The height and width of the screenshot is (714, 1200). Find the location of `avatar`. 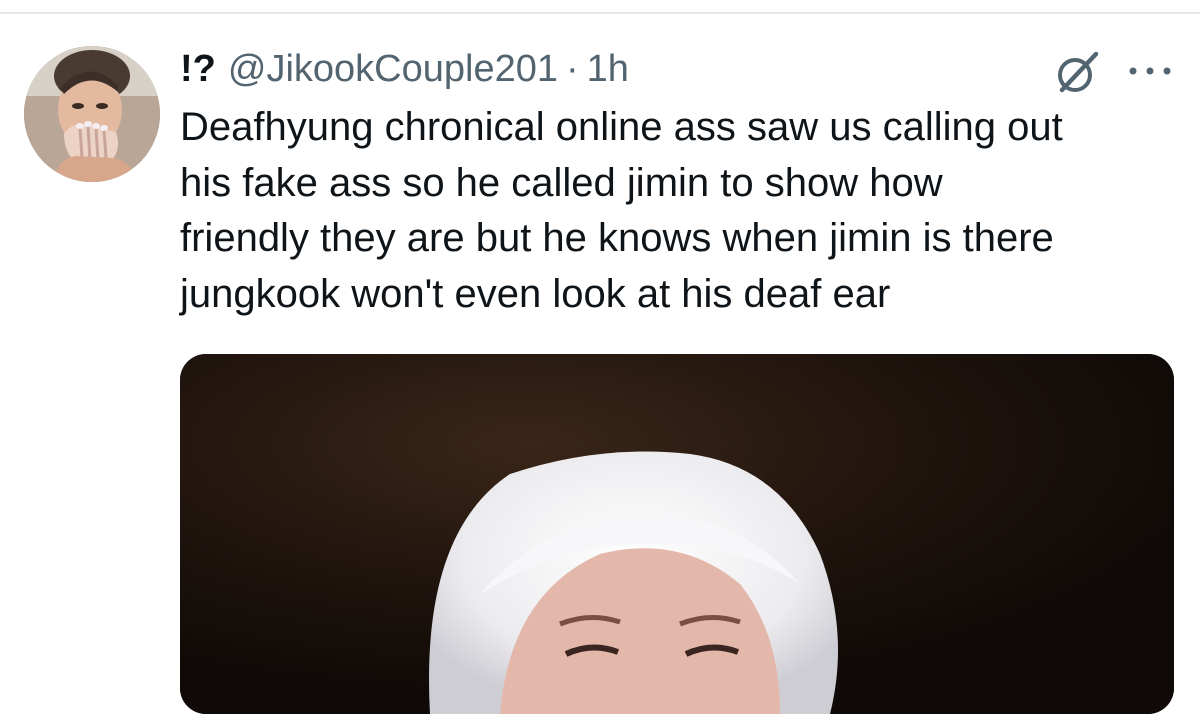

avatar is located at coordinates (92, 114).